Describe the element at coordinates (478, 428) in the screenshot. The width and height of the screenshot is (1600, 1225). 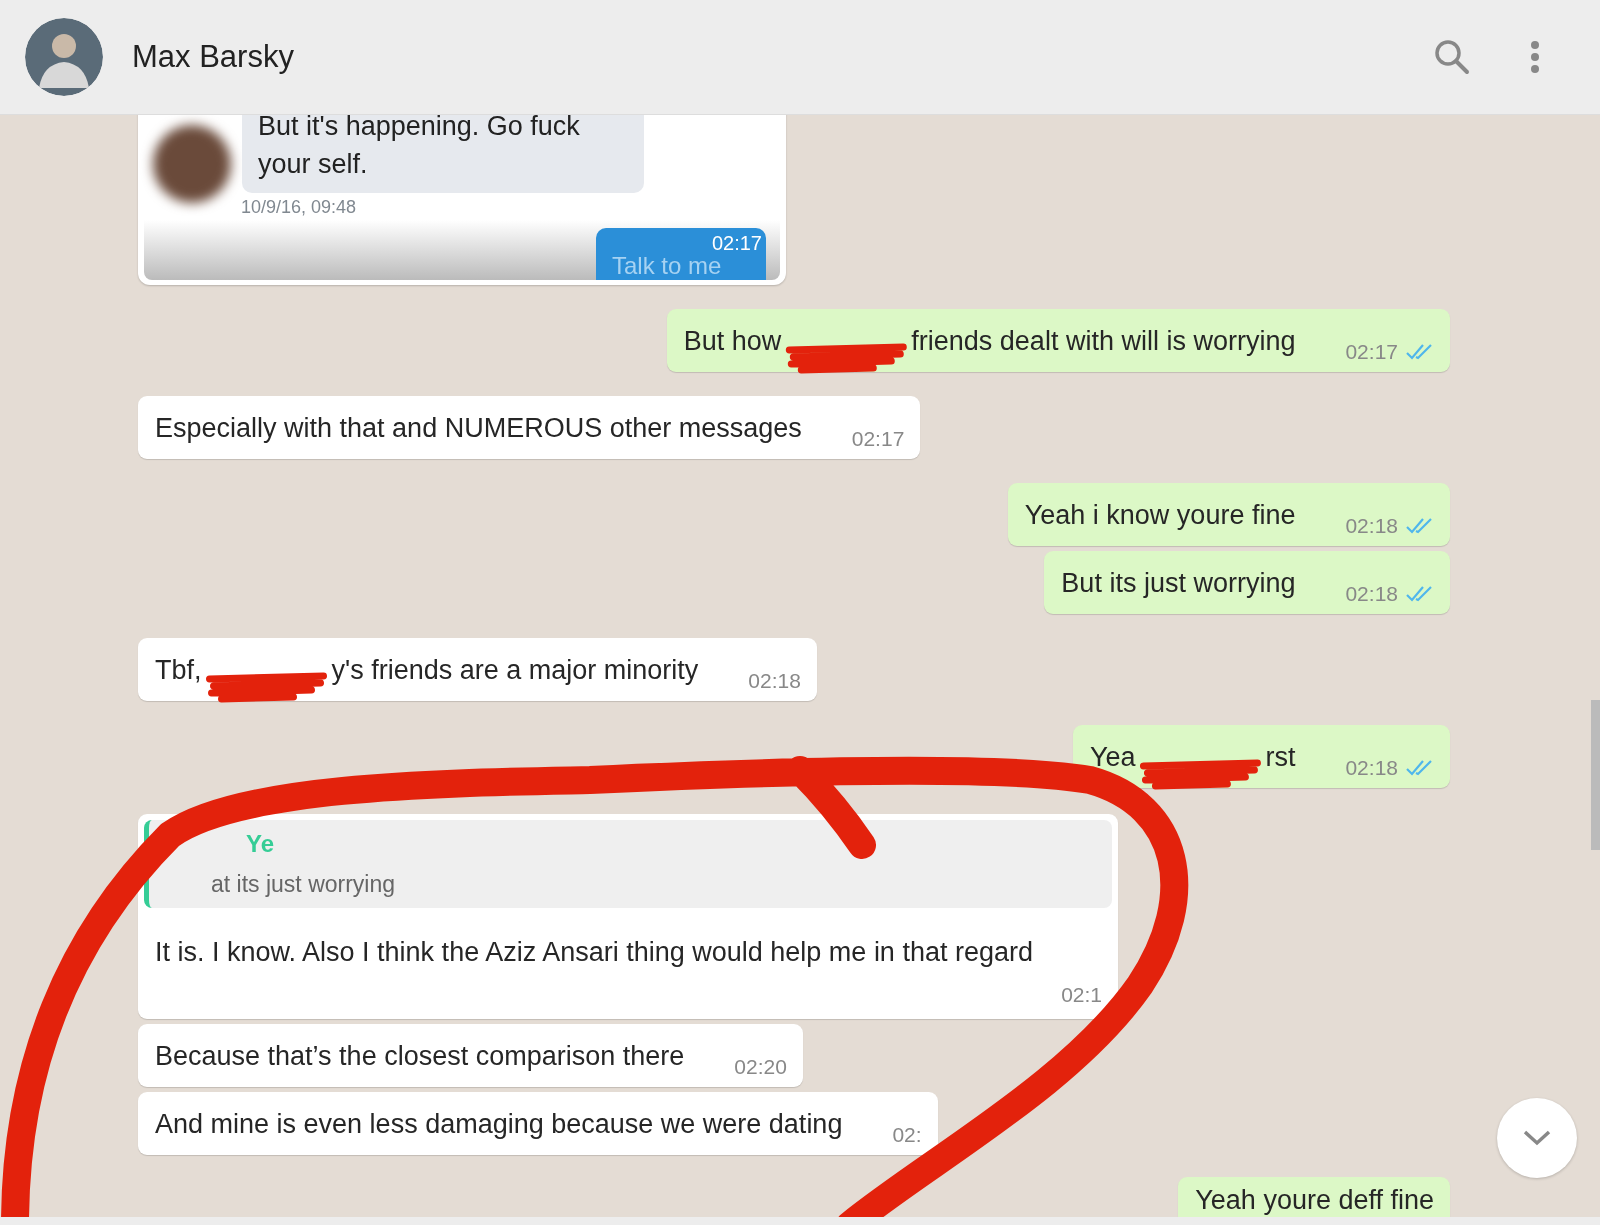
I see `message-text: Especially with that and NUMEROUS other messages` at that location.